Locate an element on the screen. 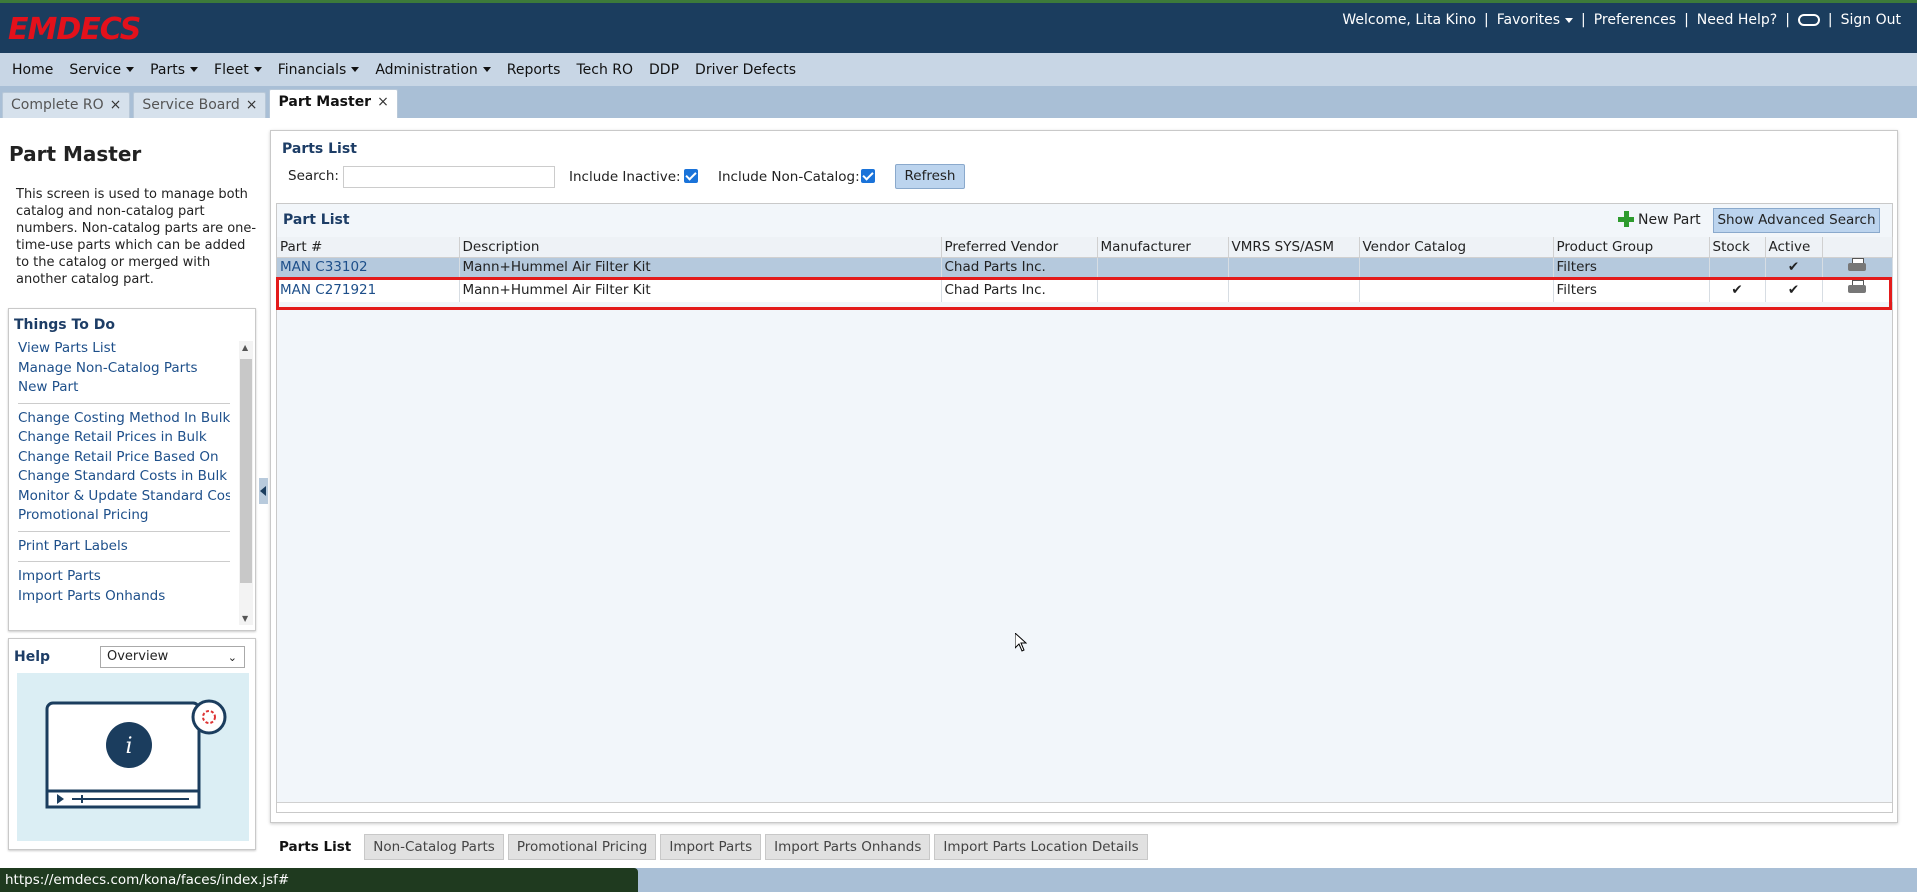 This screenshot has width=1917, height=892. search-input is located at coordinates (449, 177).